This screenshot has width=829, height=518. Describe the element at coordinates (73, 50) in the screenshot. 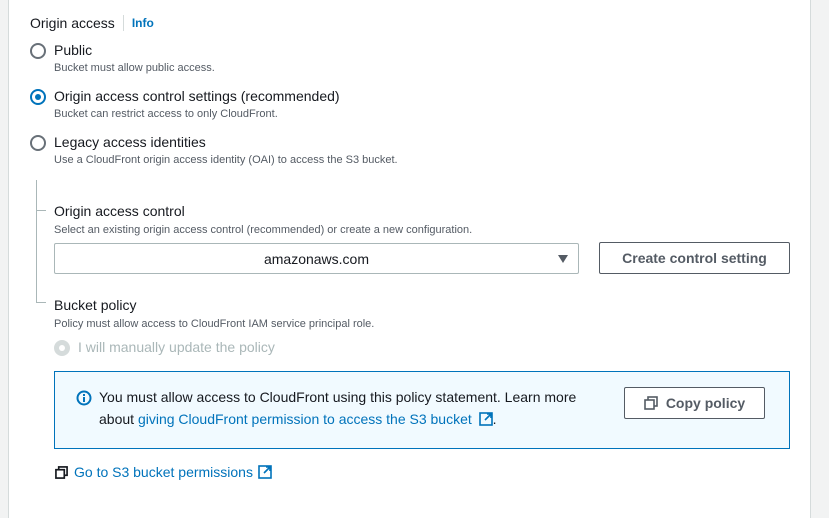

I see `radio-public-label: Public` at that location.